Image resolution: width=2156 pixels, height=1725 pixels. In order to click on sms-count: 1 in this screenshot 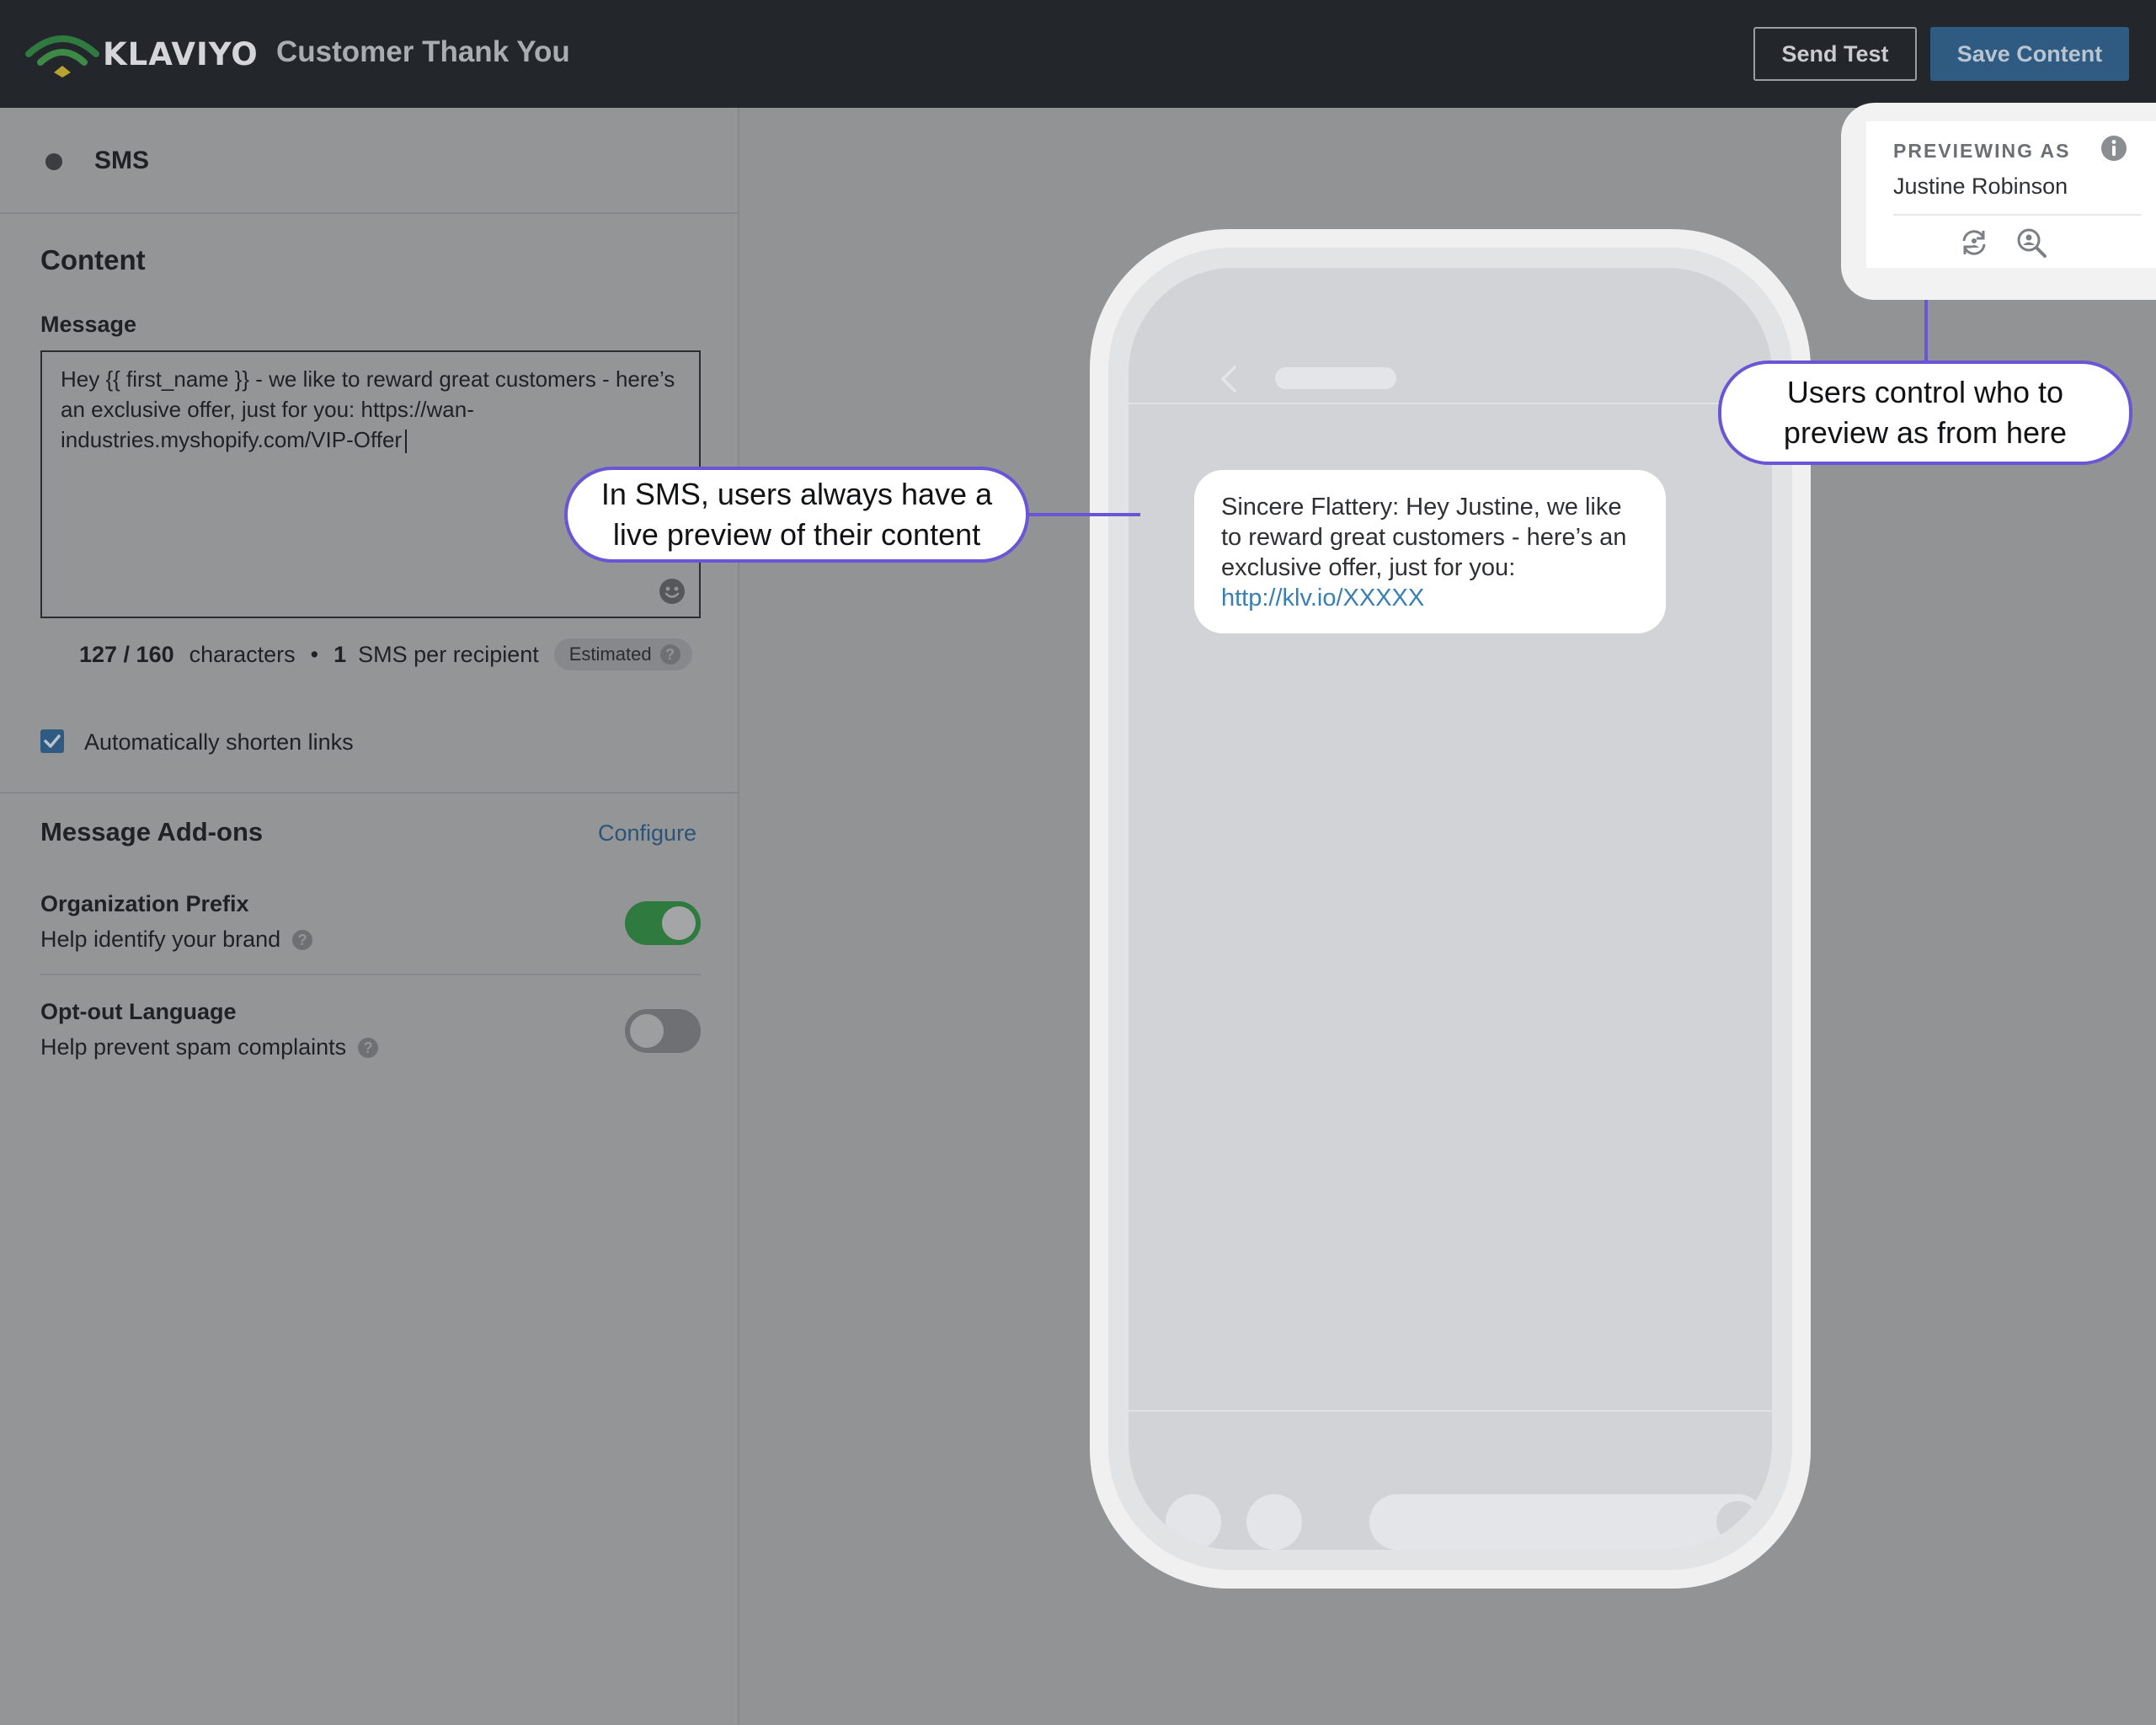, I will do `click(340, 654)`.